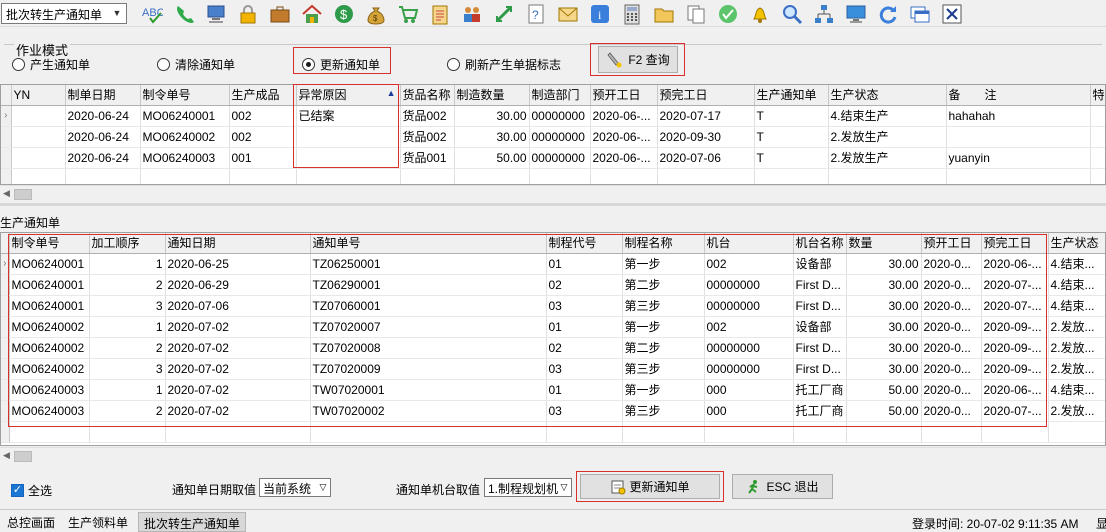  I want to click on order-cell: MO06240001, so click(185, 116).